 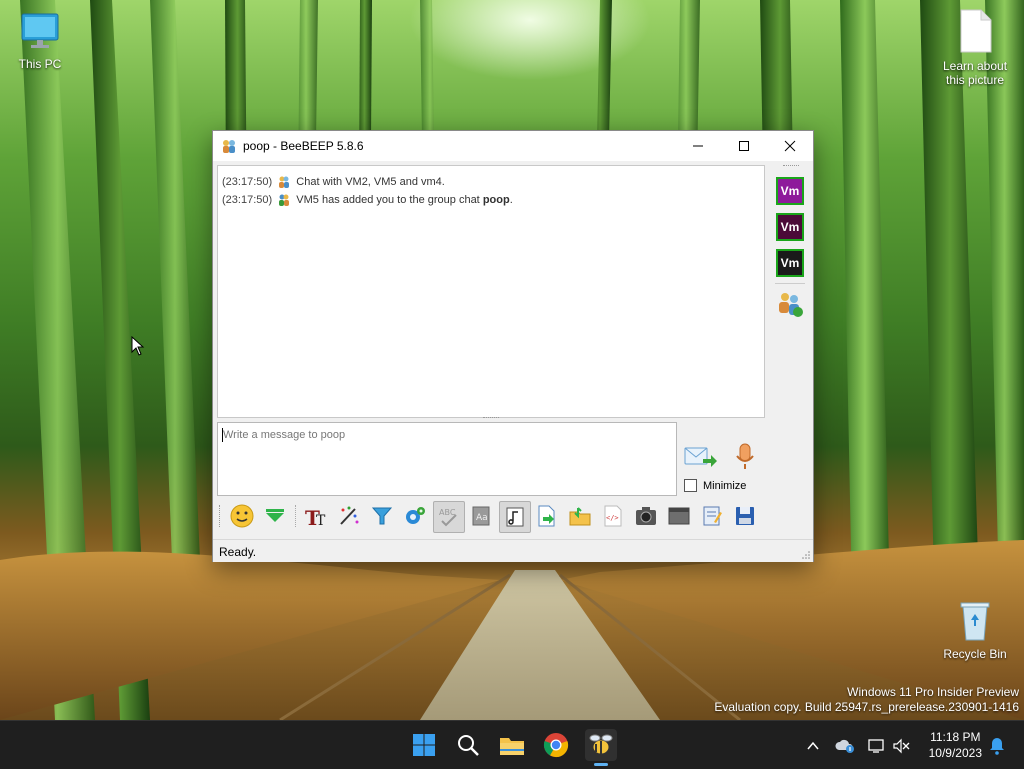 I want to click on toolbar-separator, so click(x=295, y=516).